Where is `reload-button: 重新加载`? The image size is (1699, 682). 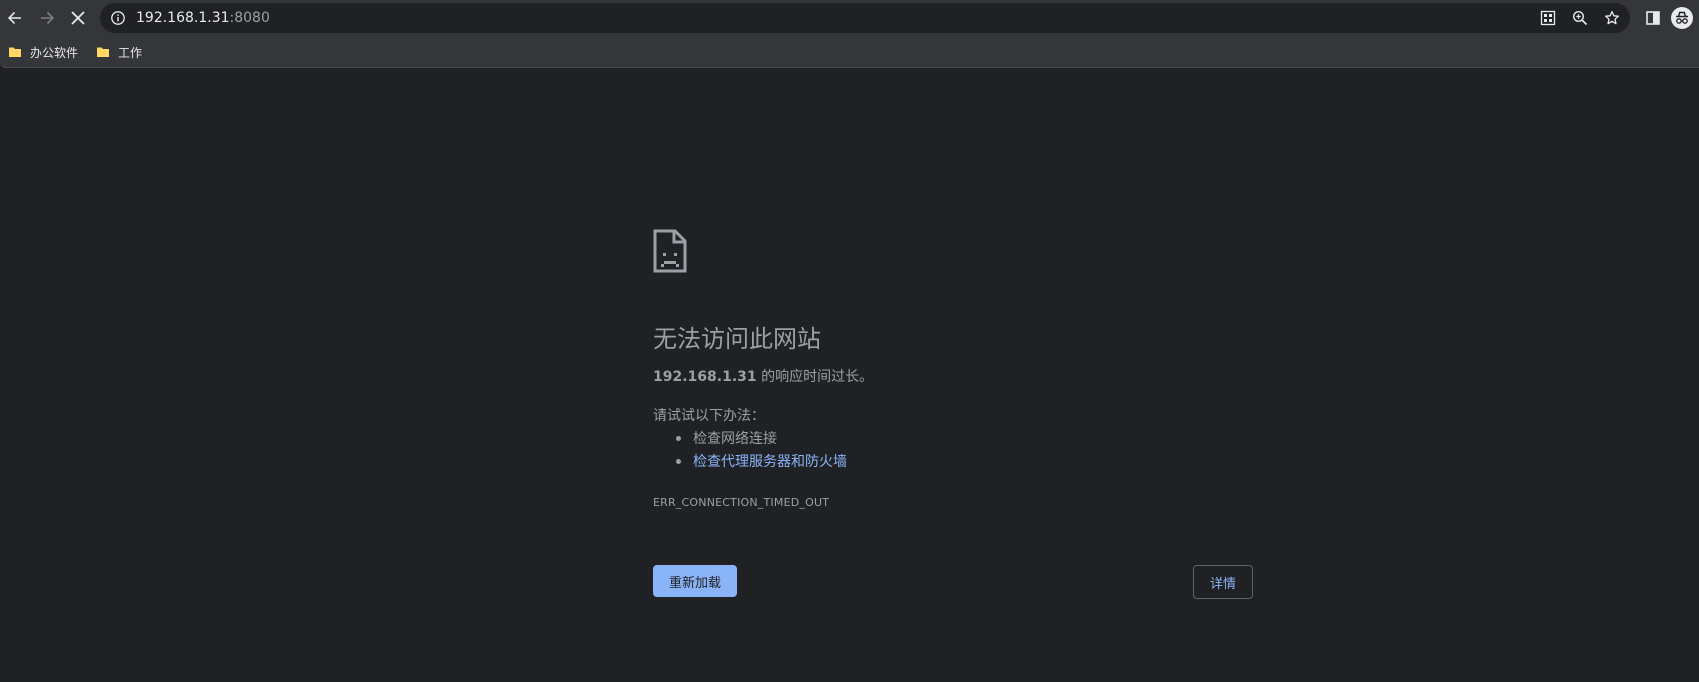
reload-button: 重新加载 is located at coordinates (695, 581).